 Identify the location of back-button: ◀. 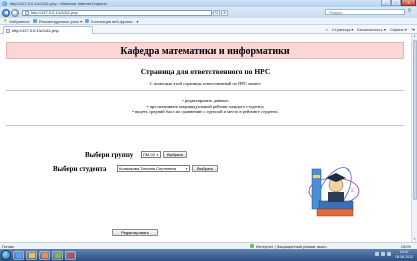
(6, 12).